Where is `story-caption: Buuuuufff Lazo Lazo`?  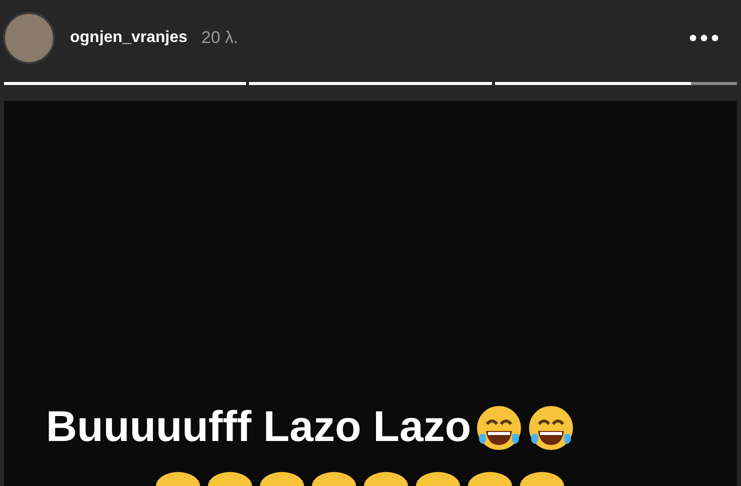 story-caption: Buuuuufff Lazo Lazo is located at coordinates (259, 427).